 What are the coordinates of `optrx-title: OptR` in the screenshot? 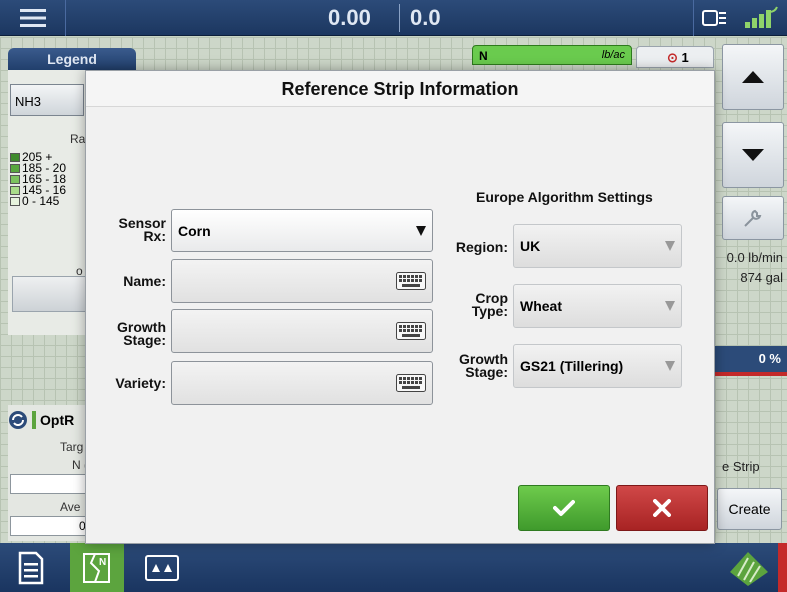 It's located at (57, 420).